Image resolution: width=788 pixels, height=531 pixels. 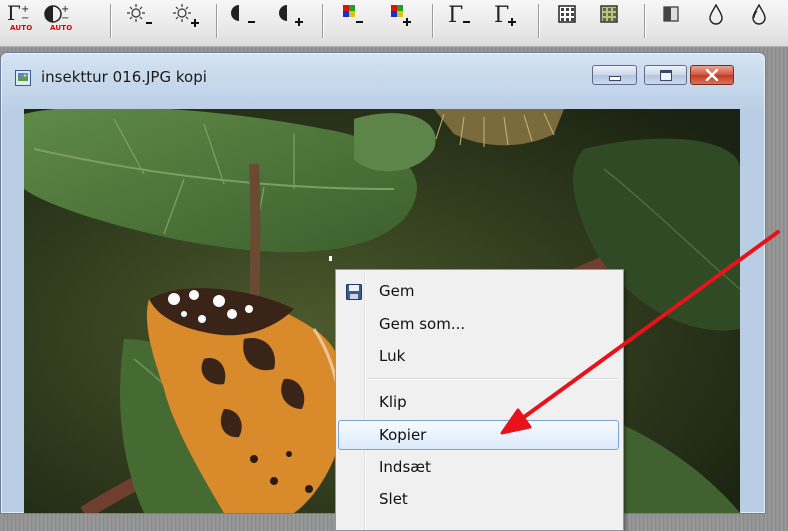 What do you see at coordinates (291, 15) in the screenshot?
I see `contrast-increase-icon` at bounding box center [291, 15].